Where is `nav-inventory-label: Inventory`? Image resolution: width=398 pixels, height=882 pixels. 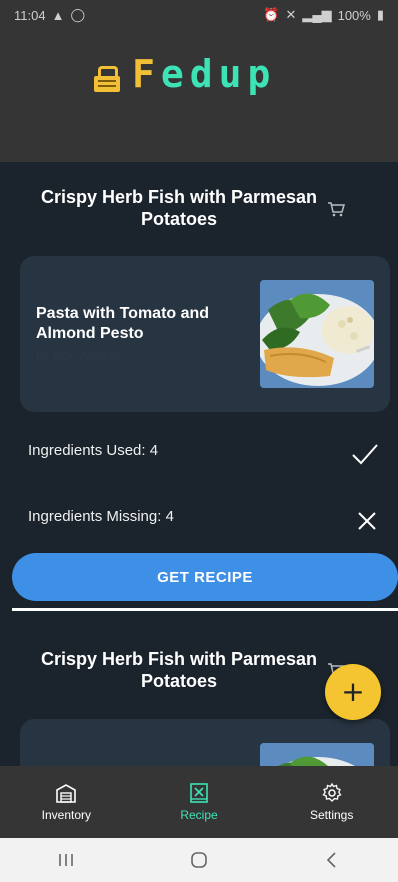 nav-inventory-label: Inventory is located at coordinates (66, 815).